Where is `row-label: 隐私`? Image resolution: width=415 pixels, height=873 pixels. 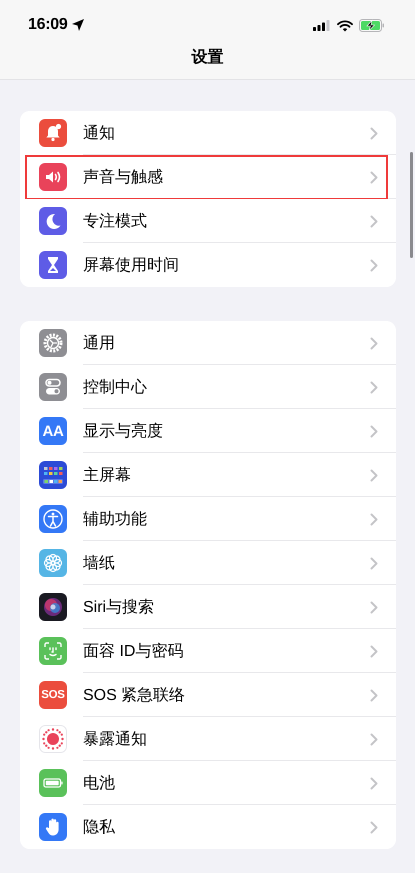 row-label: 隐私 is located at coordinates (99, 828).